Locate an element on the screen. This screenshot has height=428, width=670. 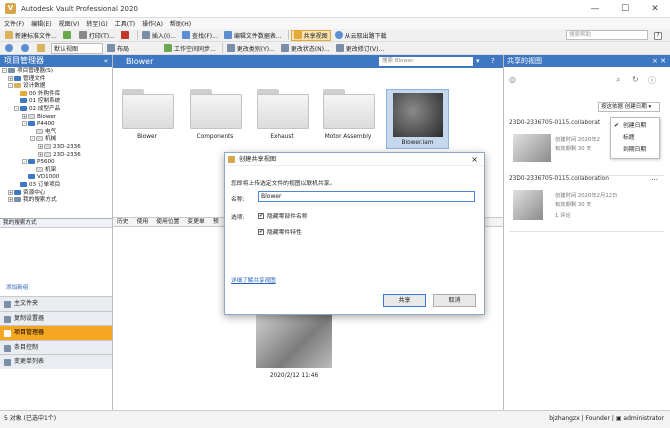
help-button: ? is located at coordinates (659, 35).